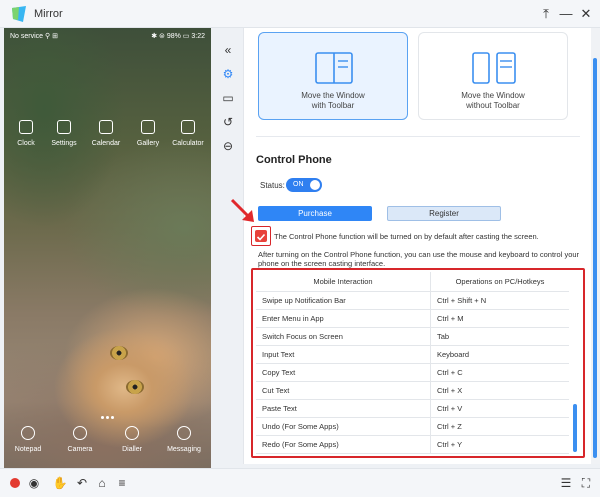  I want to click on close-button: ✕, so click(586, 14).